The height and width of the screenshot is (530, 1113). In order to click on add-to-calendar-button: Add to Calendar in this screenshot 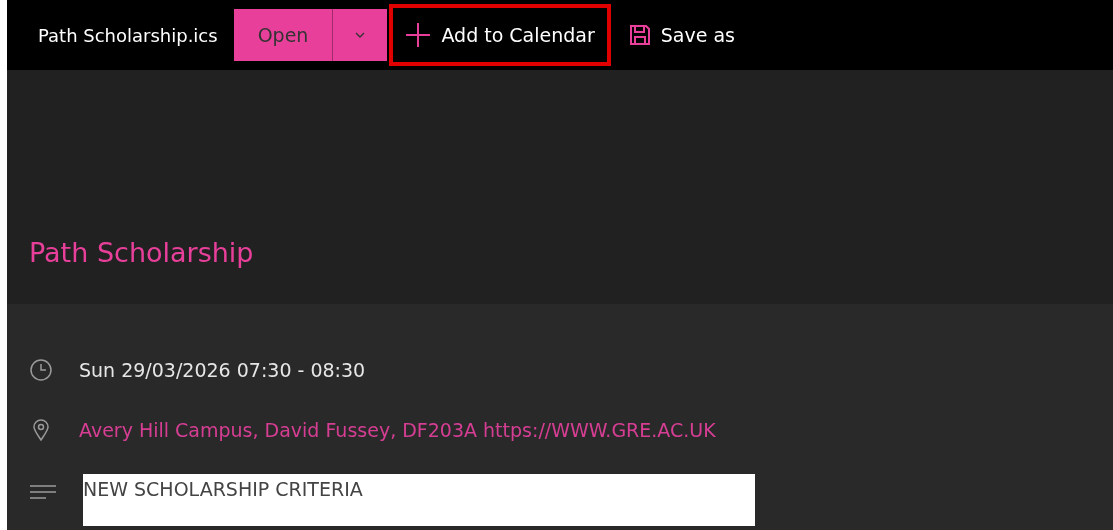, I will do `click(500, 35)`.